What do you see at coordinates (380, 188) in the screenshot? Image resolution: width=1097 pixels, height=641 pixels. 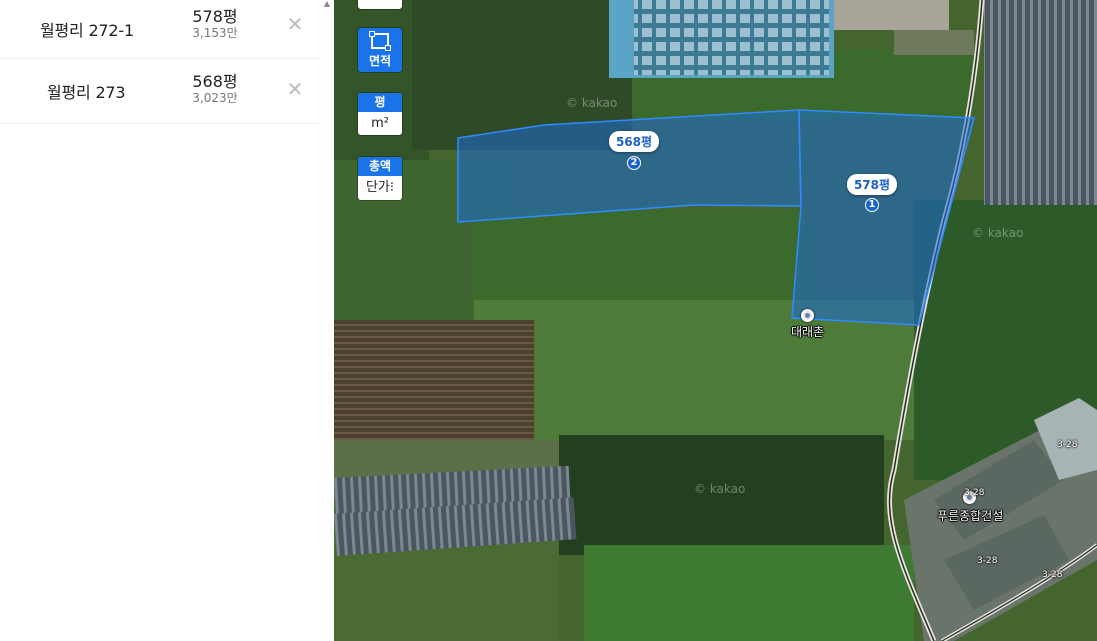 I see `price-unit-option: 단가⁝` at bounding box center [380, 188].